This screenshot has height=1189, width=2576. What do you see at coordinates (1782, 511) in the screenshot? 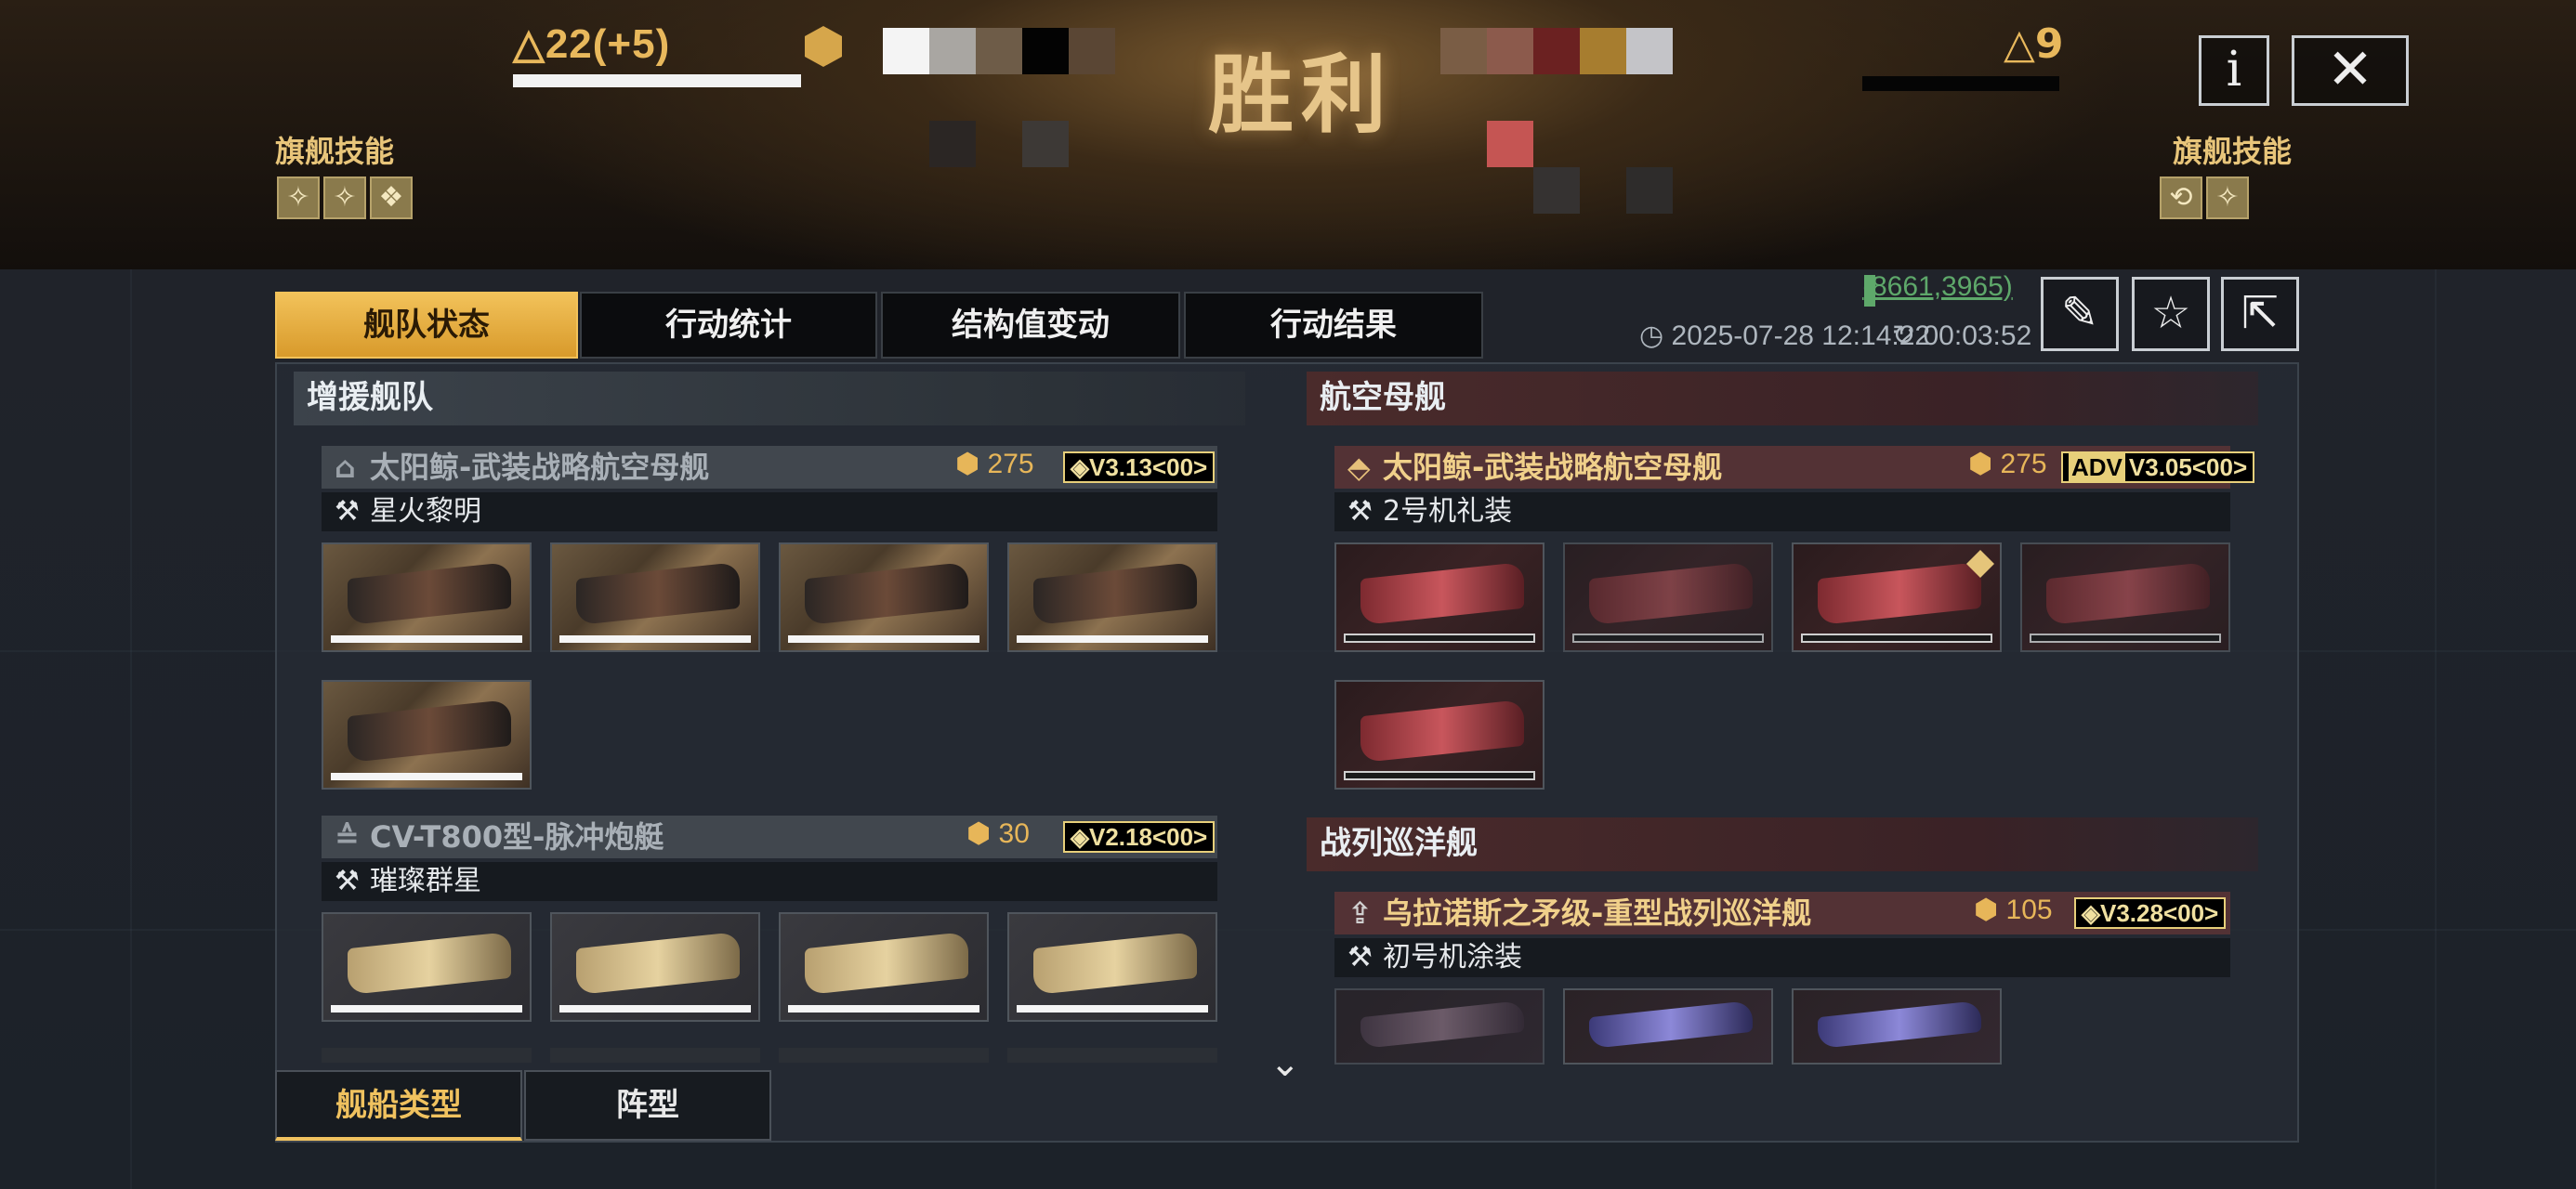
I see `paint-row: ⚒ 2号机礼装` at bounding box center [1782, 511].